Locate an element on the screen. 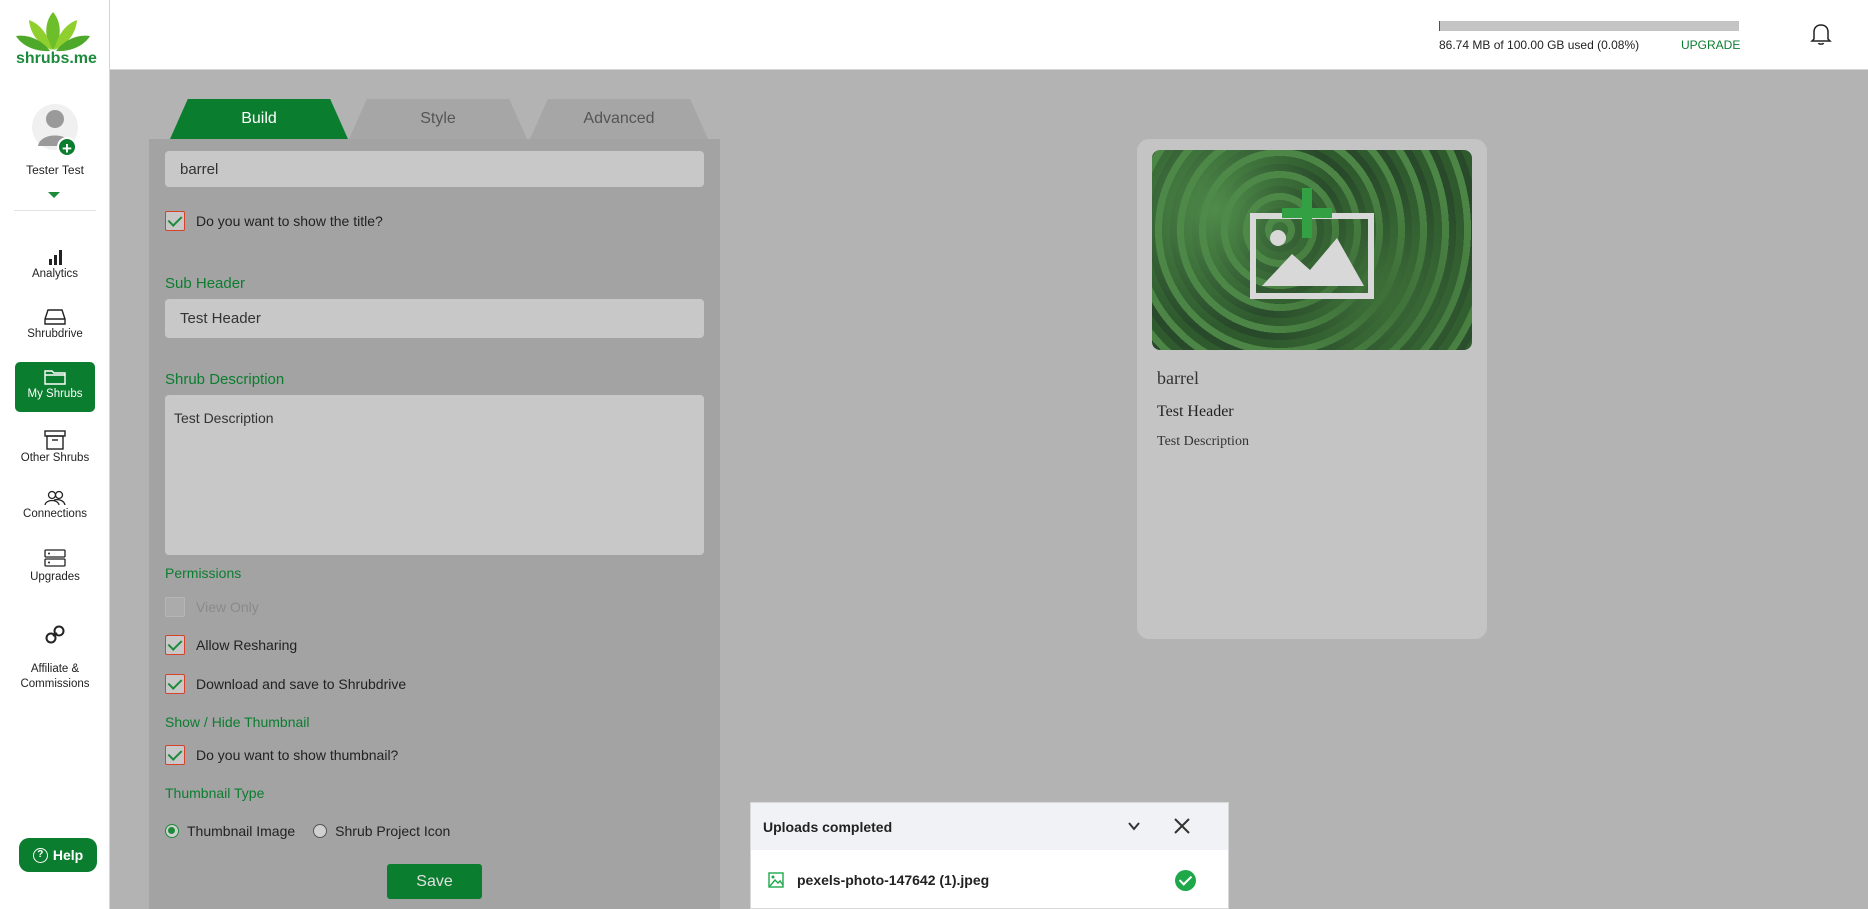  preview-title: barrel is located at coordinates (1178, 378).